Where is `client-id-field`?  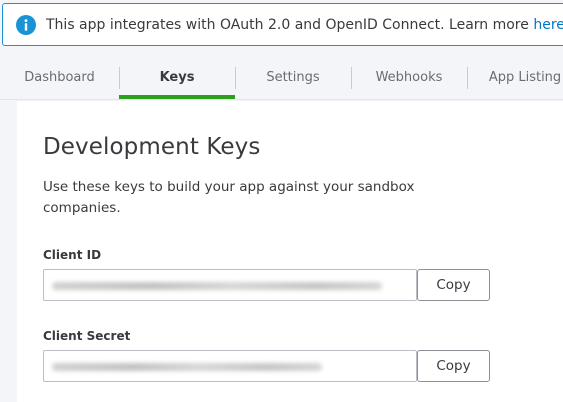
client-id-field is located at coordinates (230, 285).